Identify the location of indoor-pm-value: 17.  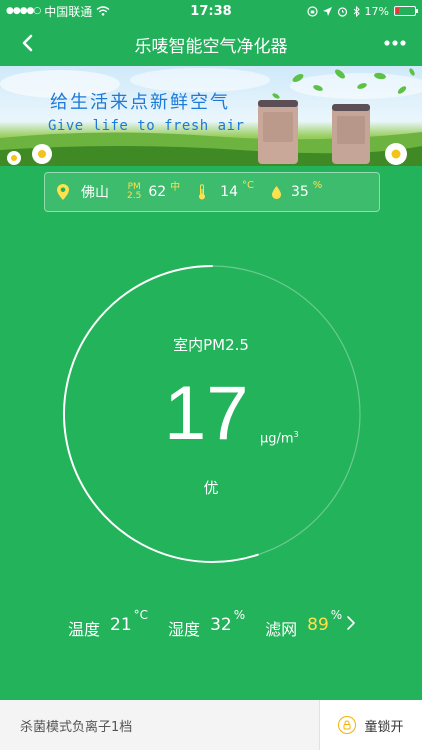
(206, 413).